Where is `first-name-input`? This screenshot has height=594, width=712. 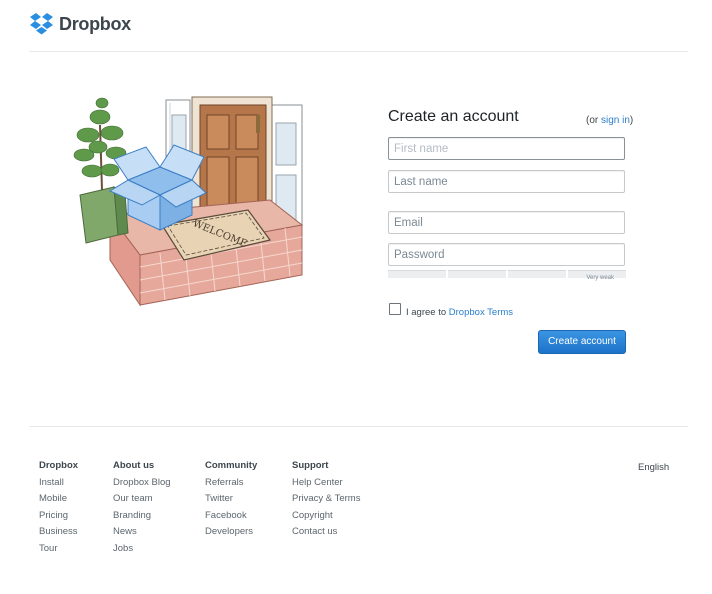
first-name-input is located at coordinates (506, 148).